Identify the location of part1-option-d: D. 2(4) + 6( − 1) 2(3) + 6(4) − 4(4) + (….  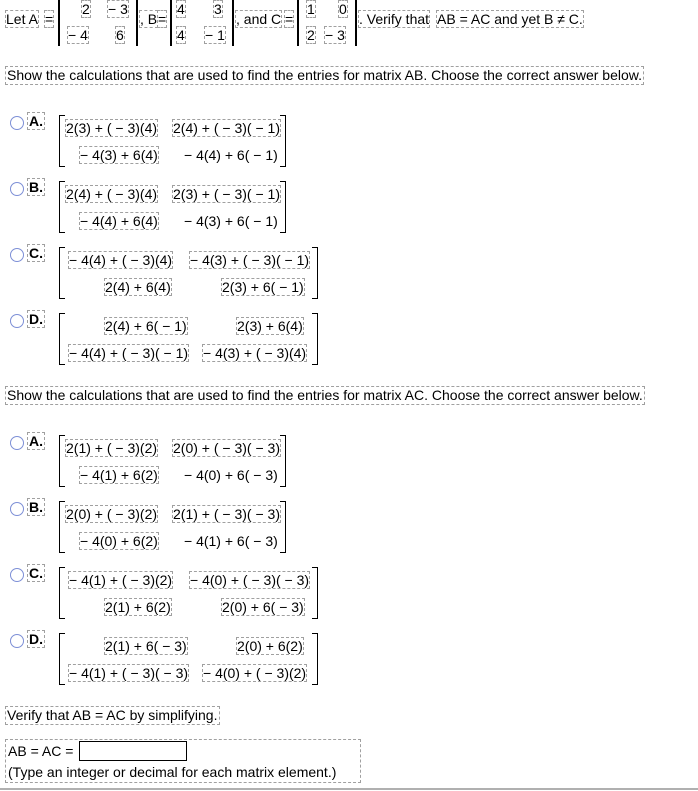
(170, 338).